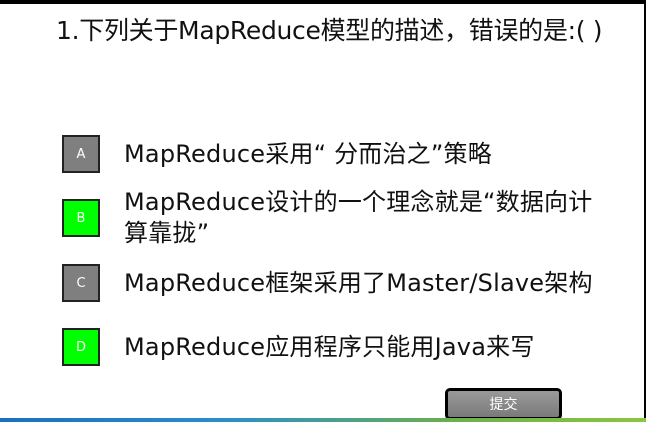 This screenshot has width=646, height=422. I want to click on option-c-text: MapReduce框架采用了Master/Slave架构, so click(364, 283).